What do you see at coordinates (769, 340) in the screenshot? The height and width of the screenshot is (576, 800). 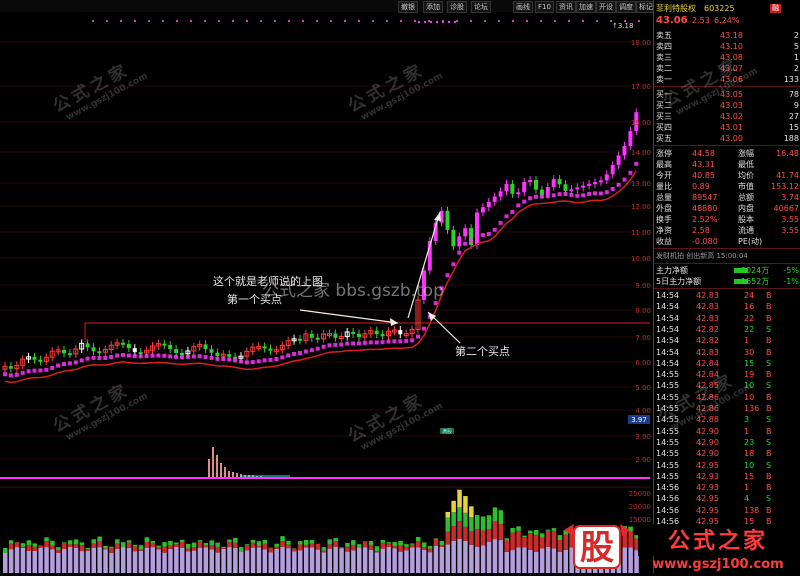 I see `tick-side: B` at bounding box center [769, 340].